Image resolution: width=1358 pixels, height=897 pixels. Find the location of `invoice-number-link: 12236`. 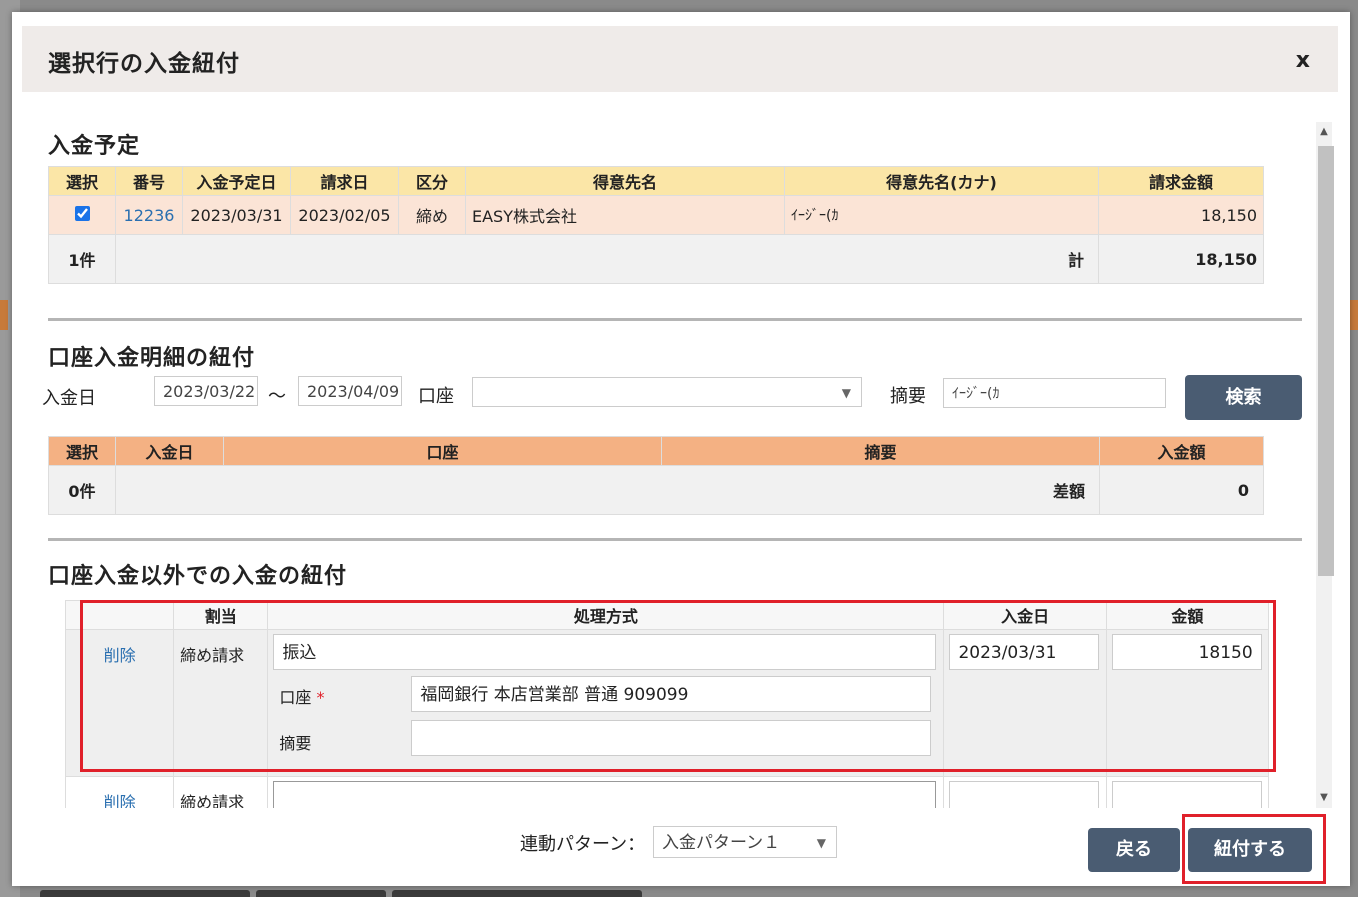

invoice-number-link: 12236 is located at coordinates (149, 215).